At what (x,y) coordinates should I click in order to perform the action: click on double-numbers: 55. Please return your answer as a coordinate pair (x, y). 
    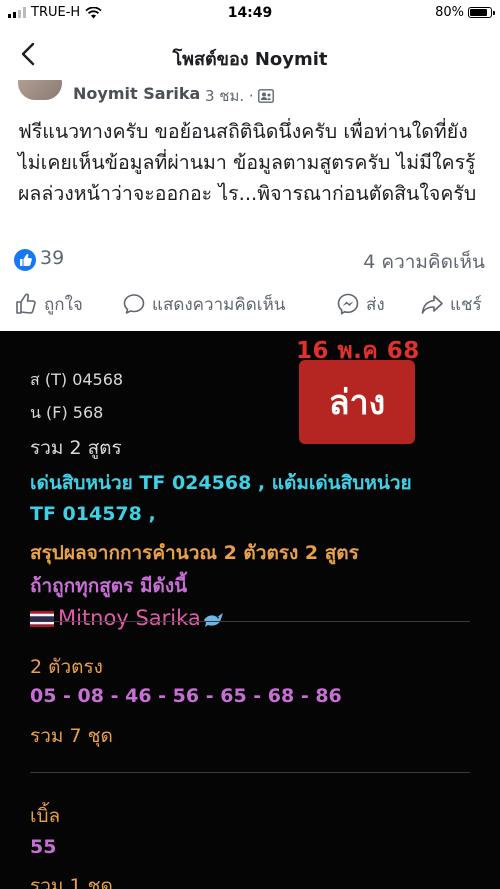
    Looking at the image, I should click on (43, 847).